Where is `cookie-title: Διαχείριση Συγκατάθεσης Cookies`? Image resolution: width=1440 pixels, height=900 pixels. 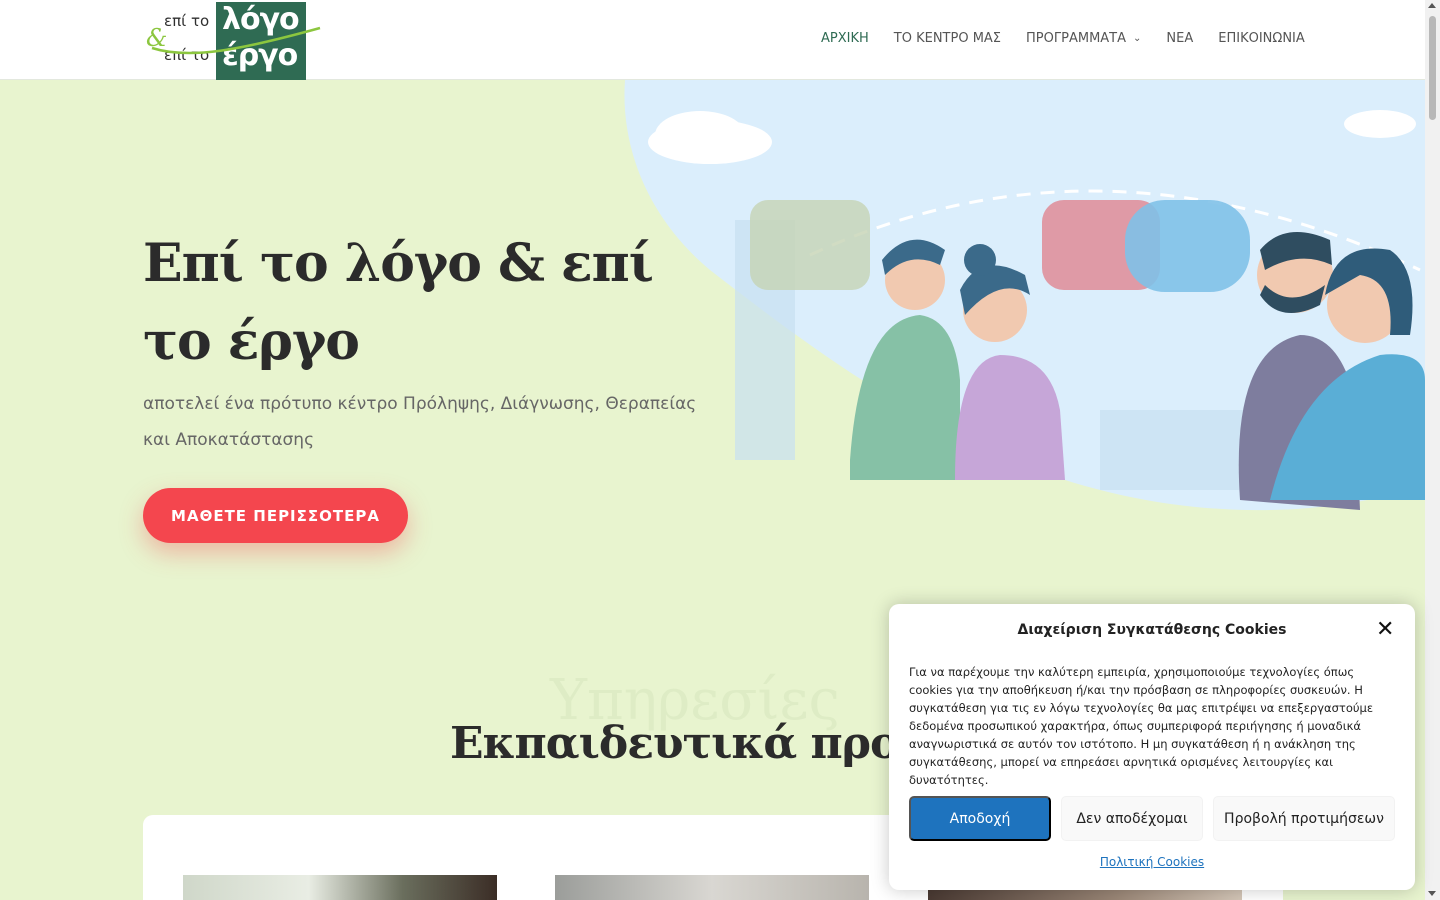 cookie-title: Διαχείριση Συγκατάθεσης Cookies is located at coordinates (1152, 630).